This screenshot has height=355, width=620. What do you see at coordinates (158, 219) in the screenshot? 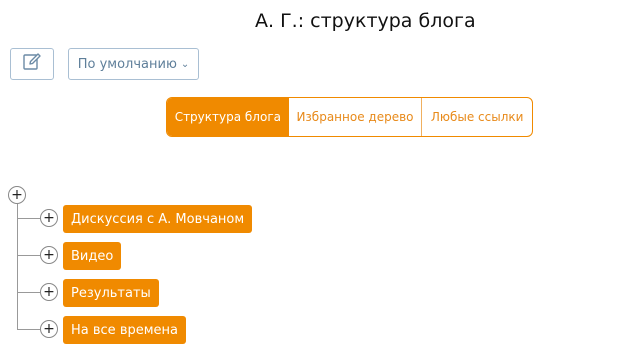
I see `tree-node: Дискуссия с А. Мовчаном` at bounding box center [158, 219].